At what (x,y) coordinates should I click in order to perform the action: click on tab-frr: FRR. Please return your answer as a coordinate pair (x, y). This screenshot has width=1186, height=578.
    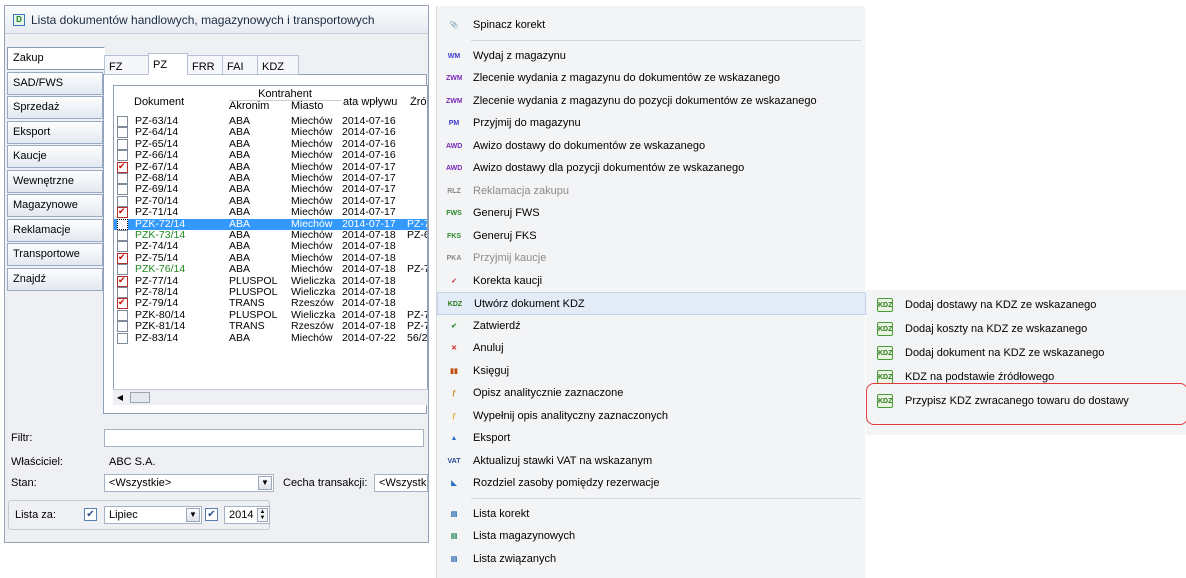
    Looking at the image, I should click on (205, 65).